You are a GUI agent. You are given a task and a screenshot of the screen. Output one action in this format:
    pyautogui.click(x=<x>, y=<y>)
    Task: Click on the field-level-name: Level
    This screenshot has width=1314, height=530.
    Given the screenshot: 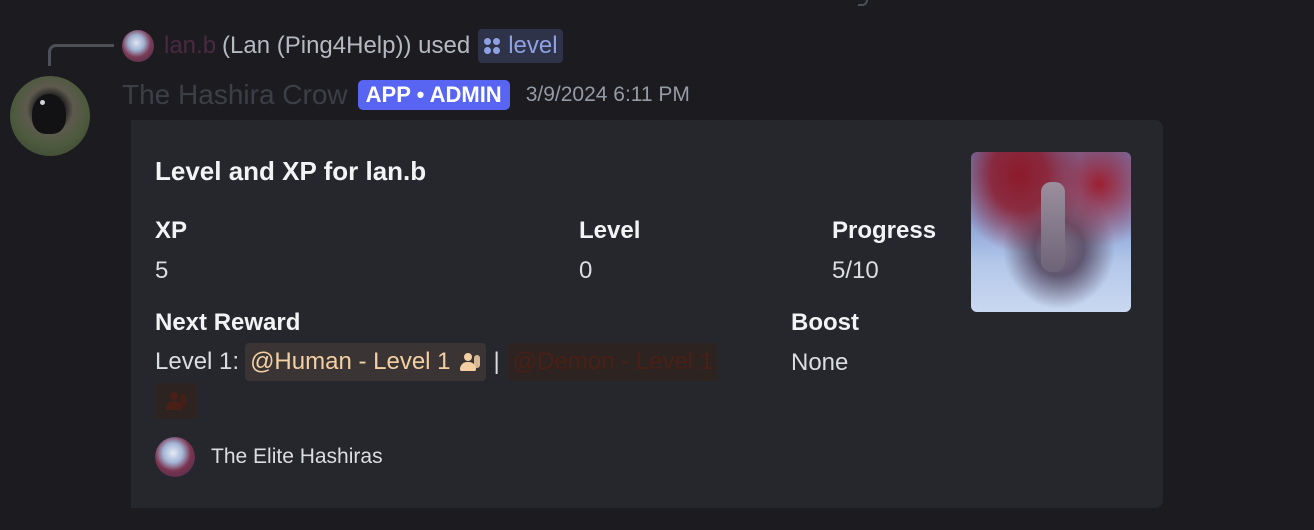 What is the action you would take?
    pyautogui.click(x=610, y=230)
    